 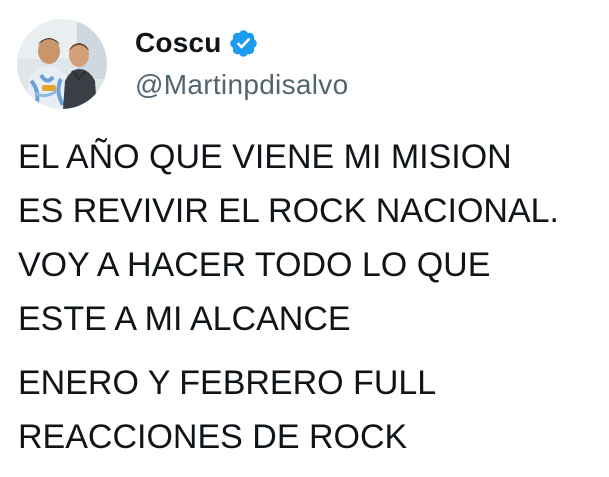 I want to click on tweet-line: EL AÑO QUE VIENE MI MISION, so click(x=265, y=157).